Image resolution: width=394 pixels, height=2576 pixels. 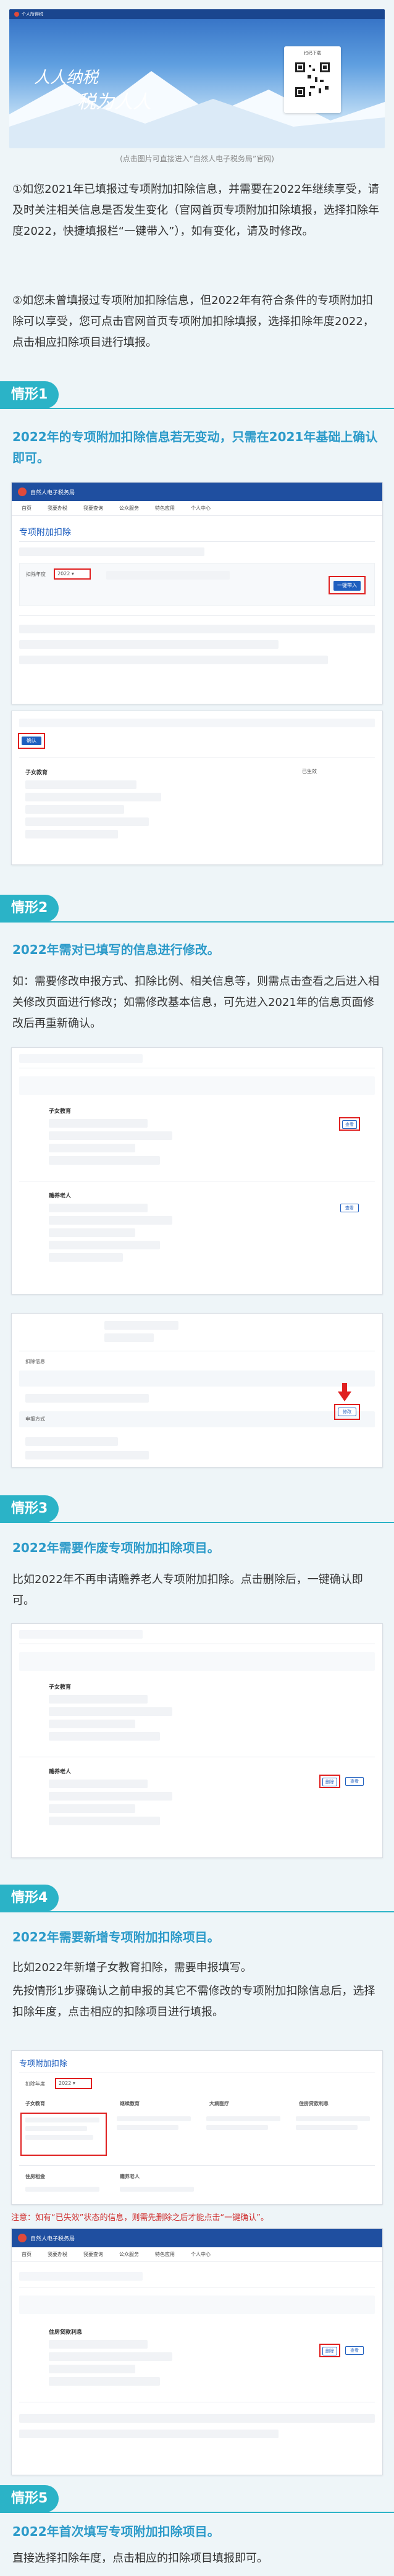 What do you see at coordinates (195, 447) in the screenshot?
I see `section-1-subtitle: 2022年的专项附加扣除信息若无变动，只需在2021年基础上确认即可。` at bounding box center [195, 447].